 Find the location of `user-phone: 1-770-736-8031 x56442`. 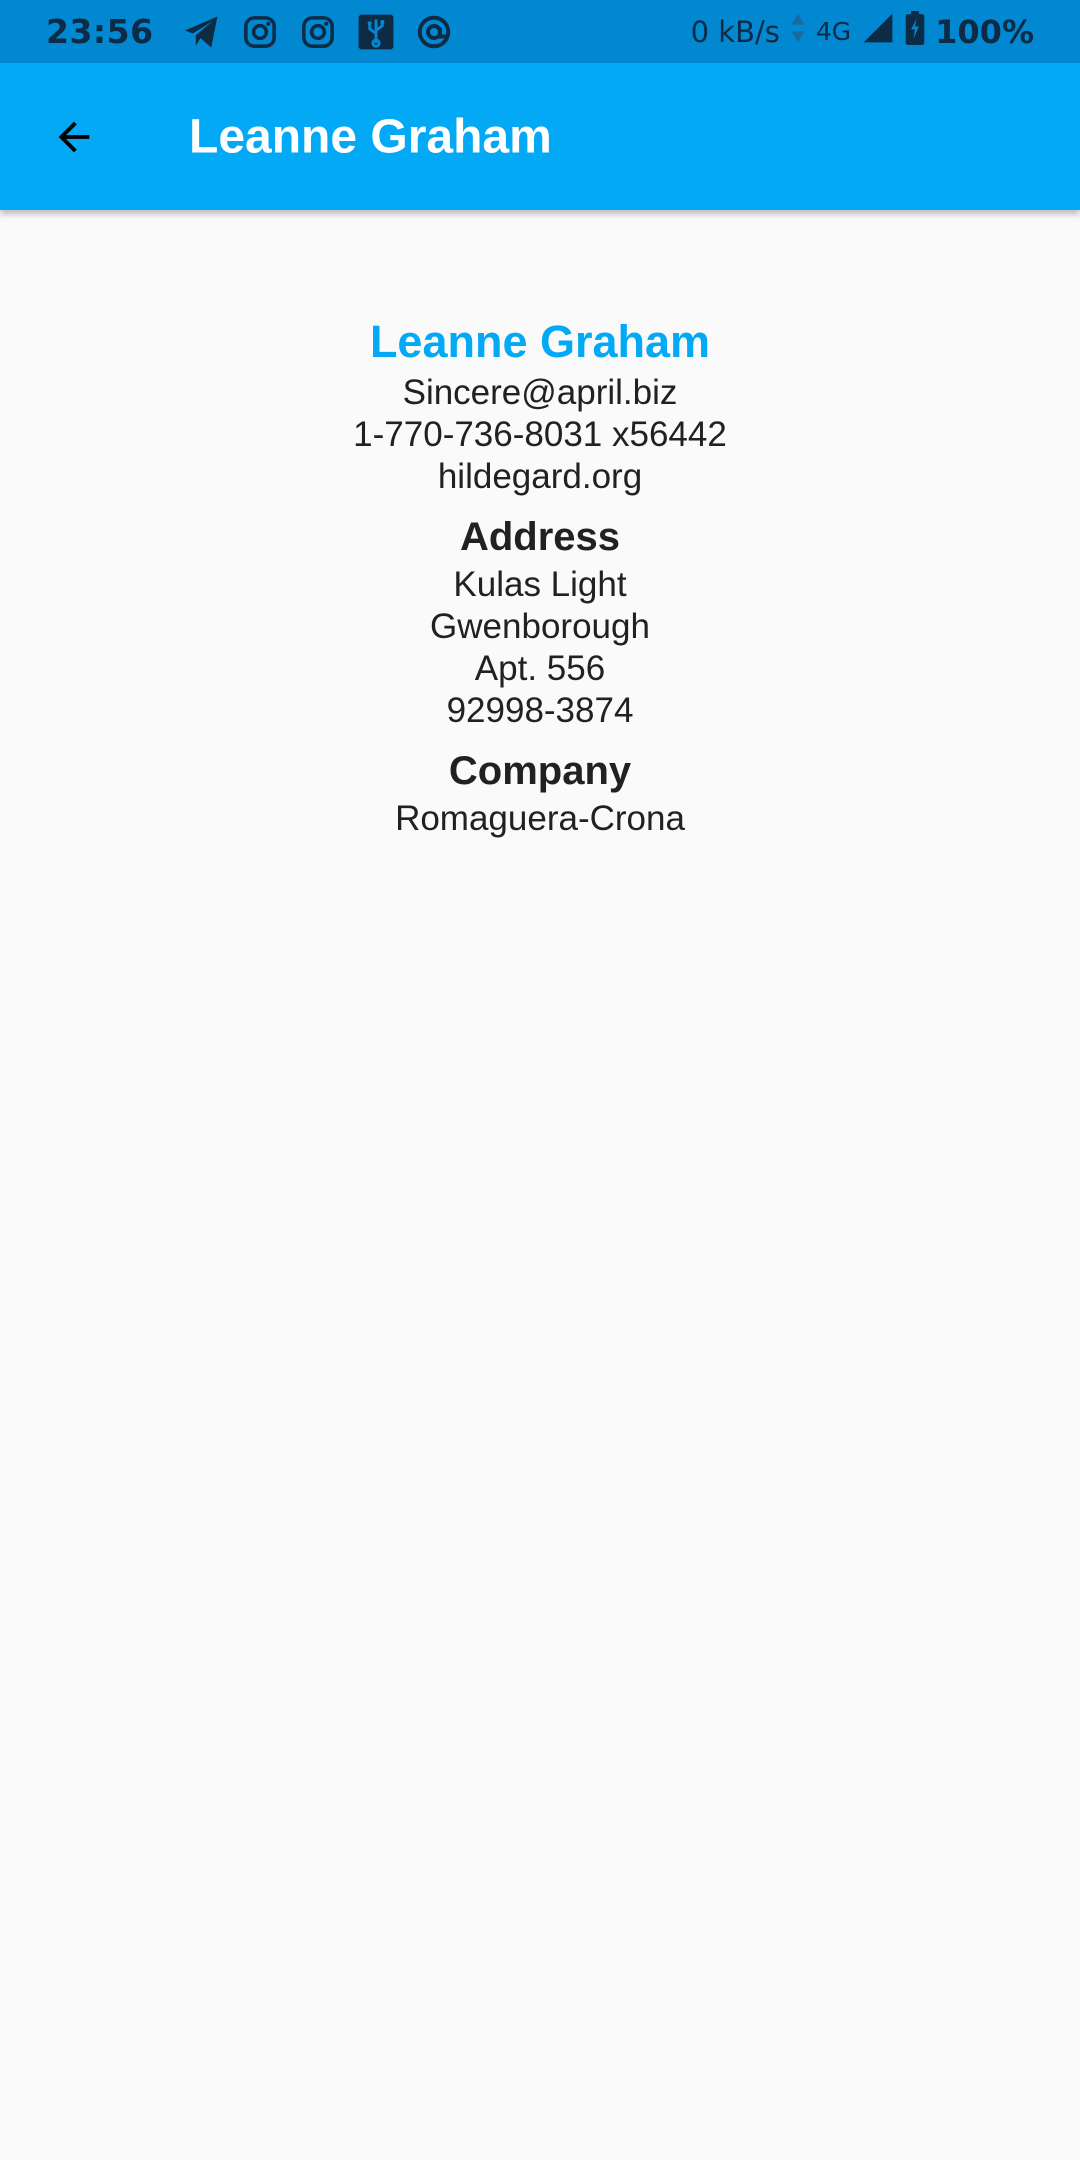

user-phone: 1-770-736-8031 x56442 is located at coordinates (540, 434).